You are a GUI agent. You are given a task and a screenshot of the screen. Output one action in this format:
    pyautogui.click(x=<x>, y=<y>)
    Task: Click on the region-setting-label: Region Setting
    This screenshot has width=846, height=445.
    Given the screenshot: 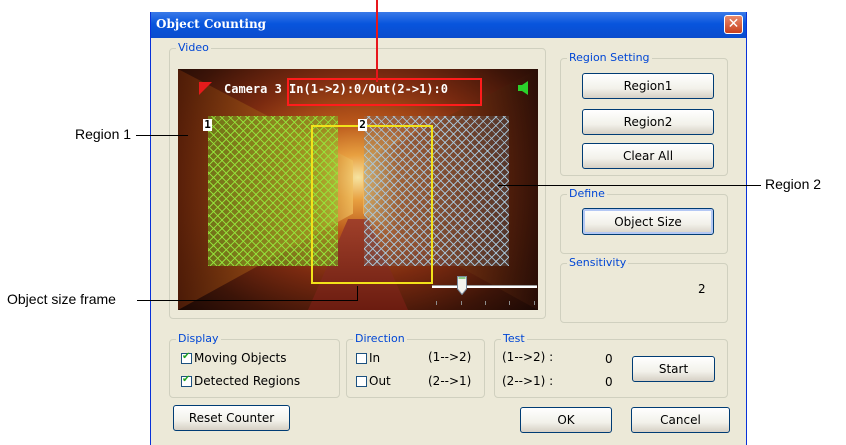 What is the action you would take?
    pyautogui.click(x=609, y=57)
    